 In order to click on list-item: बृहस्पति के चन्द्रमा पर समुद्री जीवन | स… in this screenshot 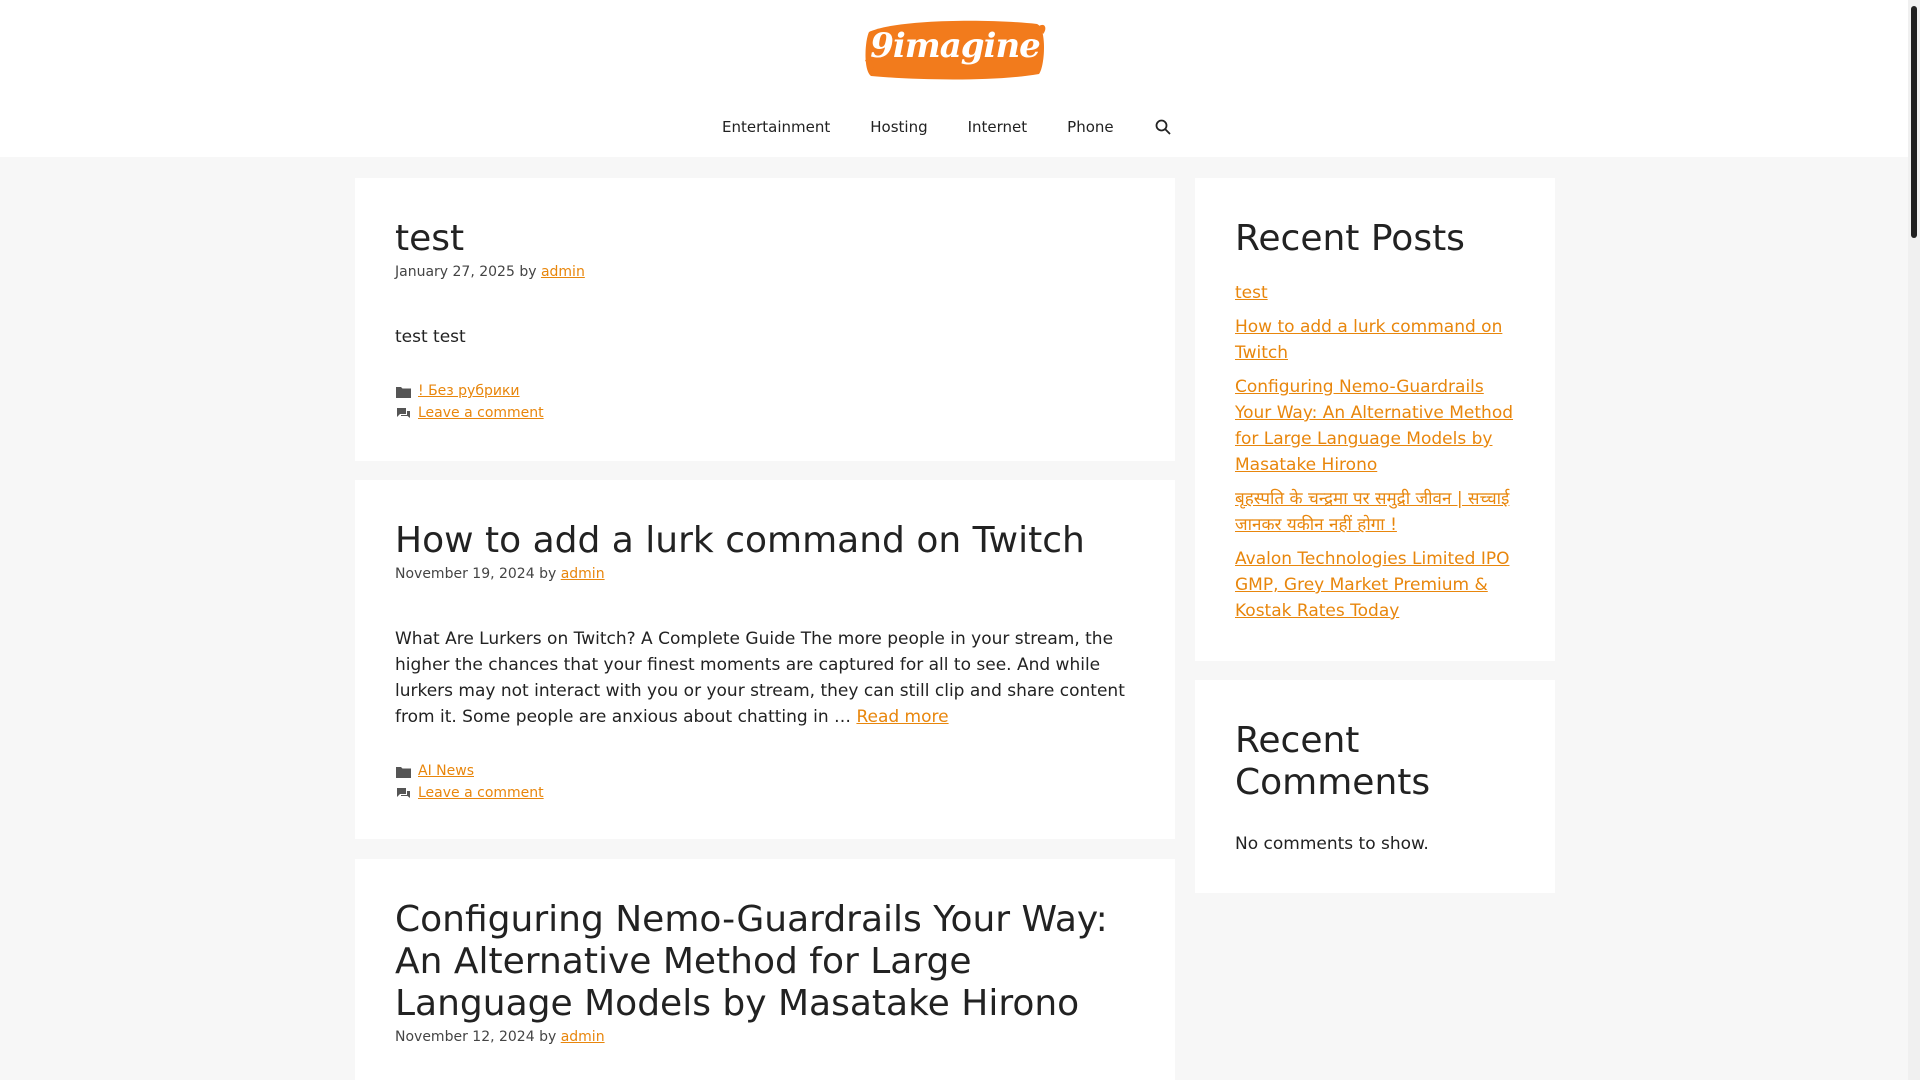, I will do `click(1375, 512)`.